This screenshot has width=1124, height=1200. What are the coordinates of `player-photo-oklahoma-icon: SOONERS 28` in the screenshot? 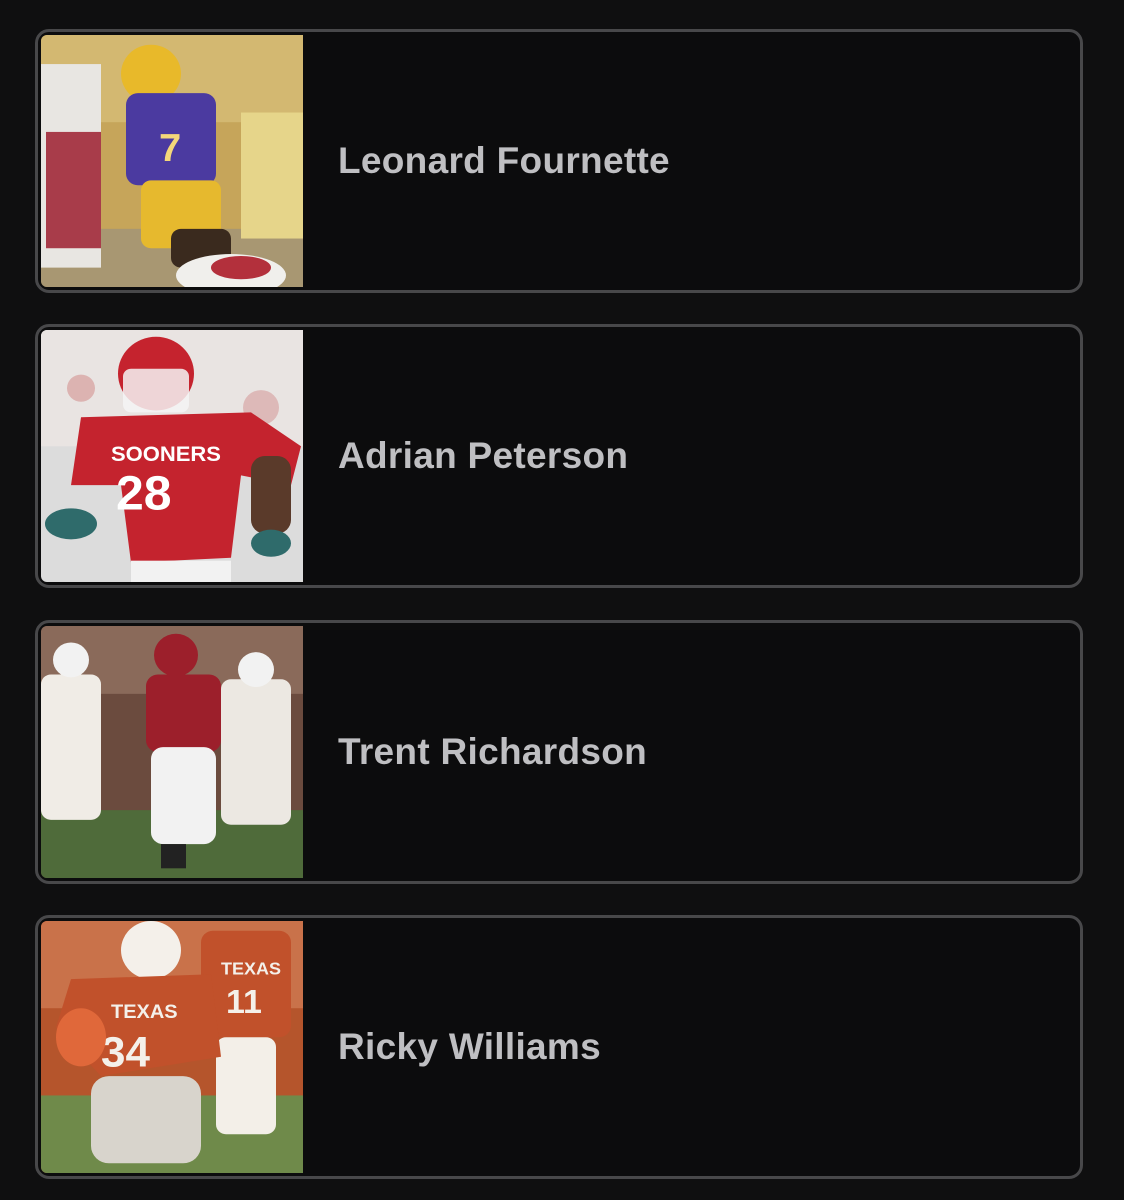 It's located at (172, 456).